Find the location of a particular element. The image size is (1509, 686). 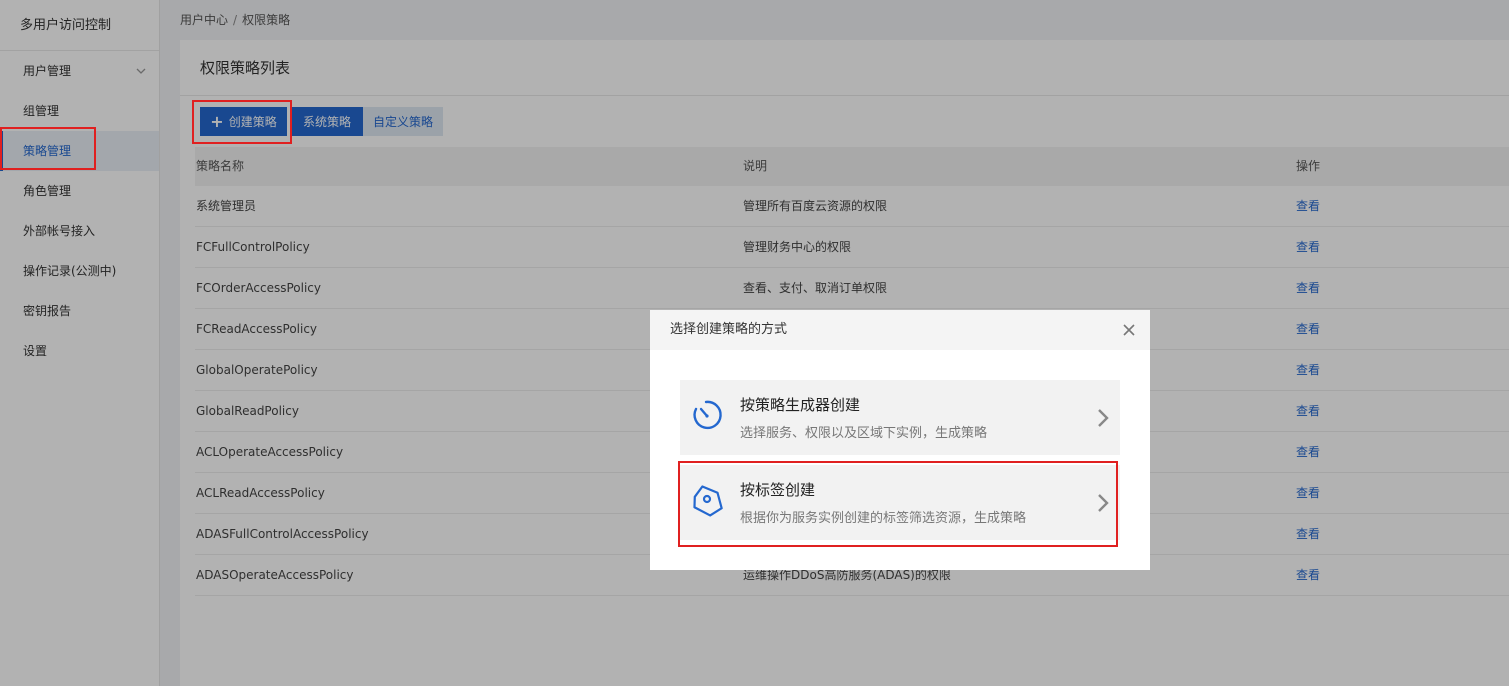

option-description: 选择服务、权限以及区域下实例，生成策略 is located at coordinates (864, 433).